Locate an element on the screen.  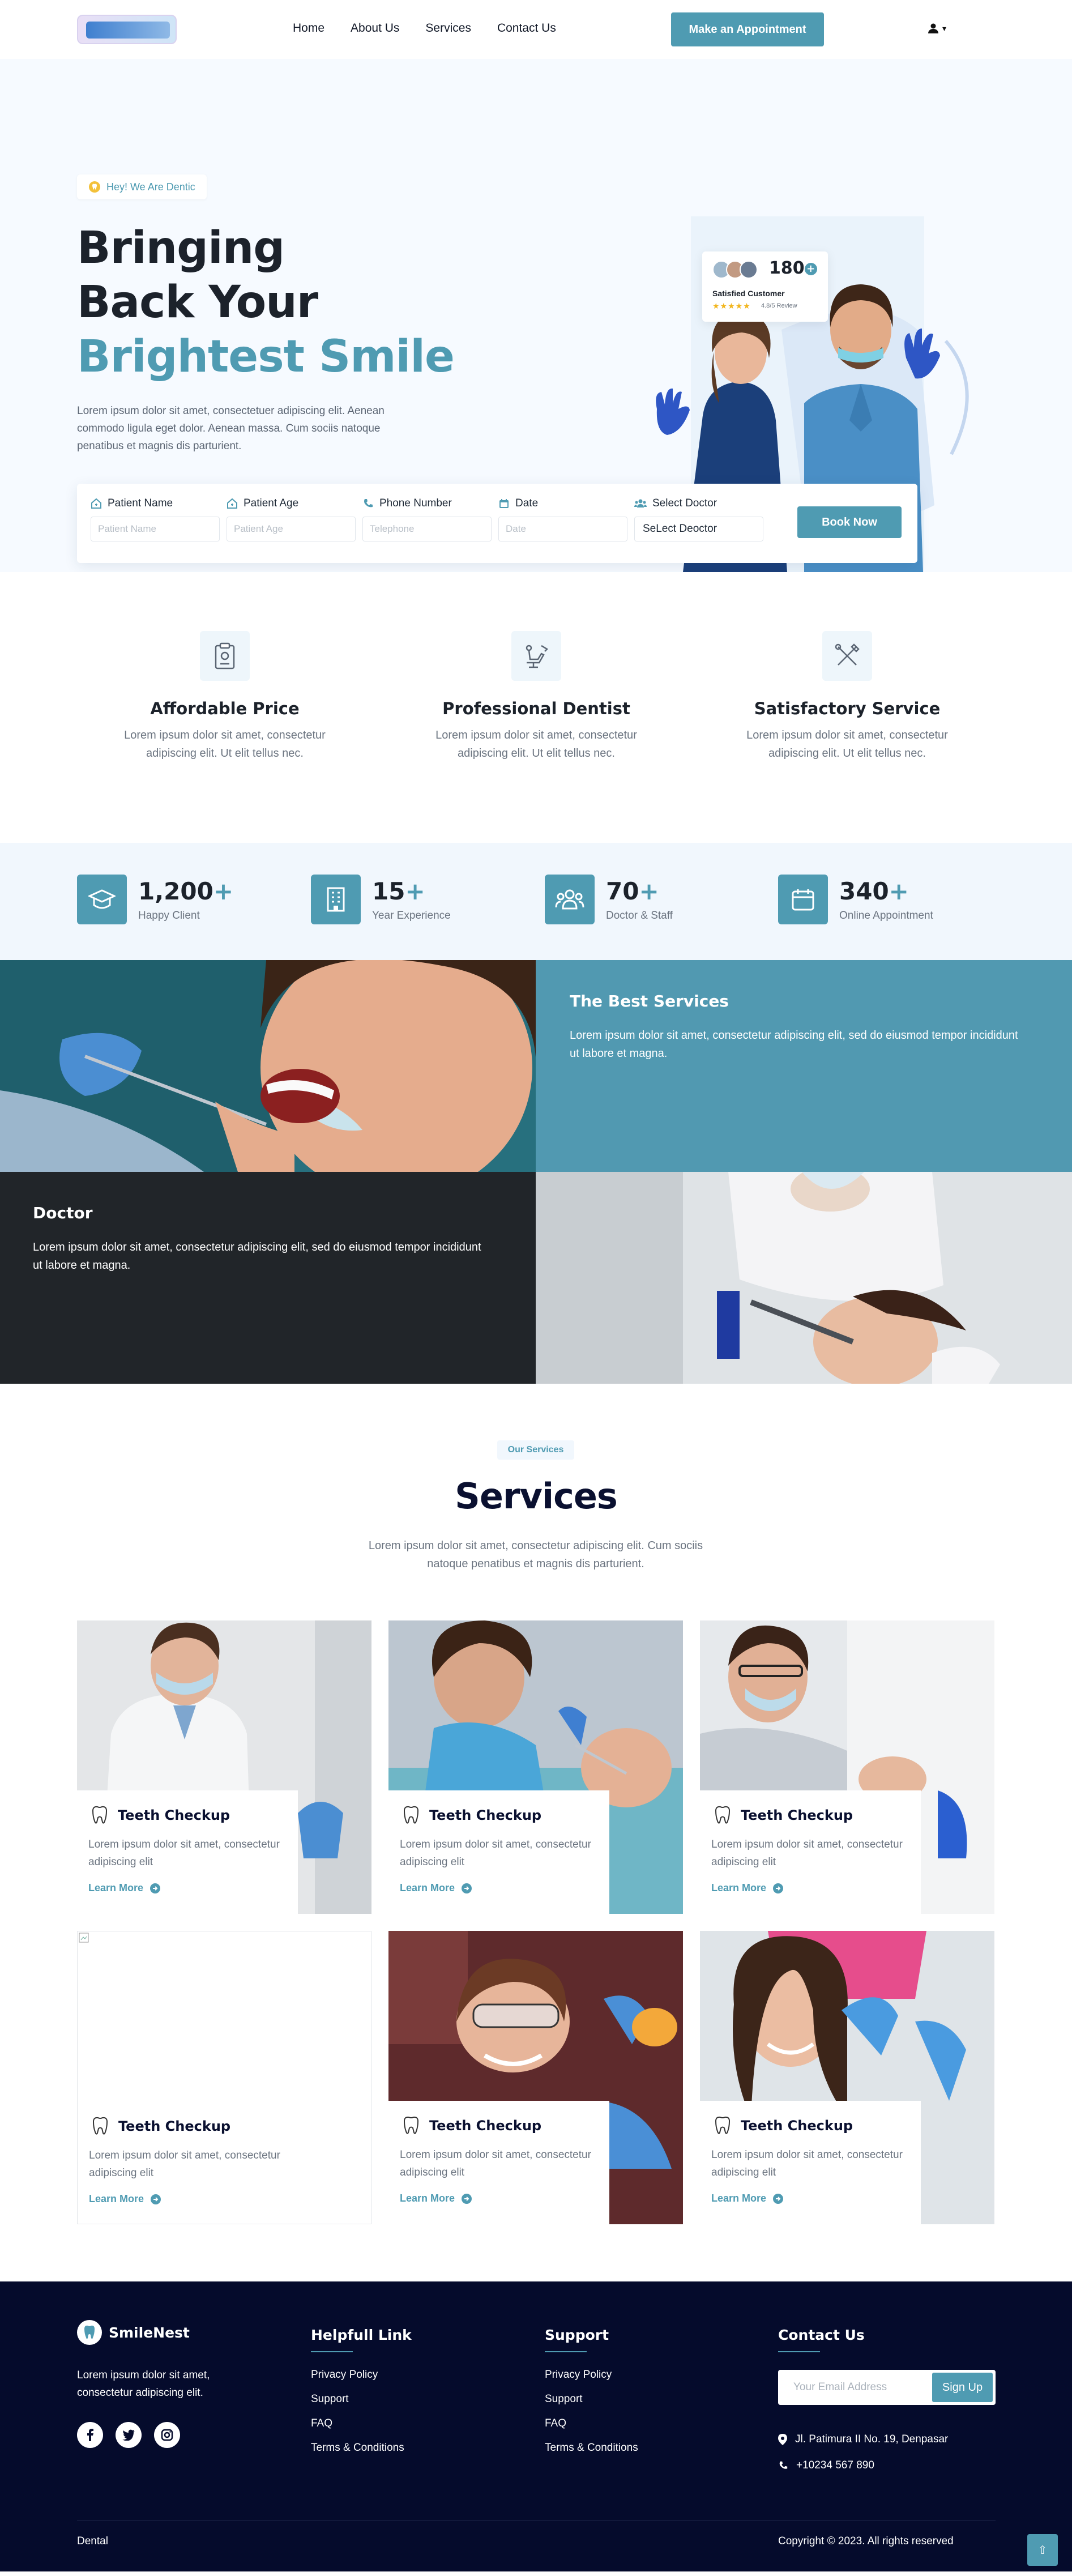
patient-smile-photo is located at coordinates (268, 1066).